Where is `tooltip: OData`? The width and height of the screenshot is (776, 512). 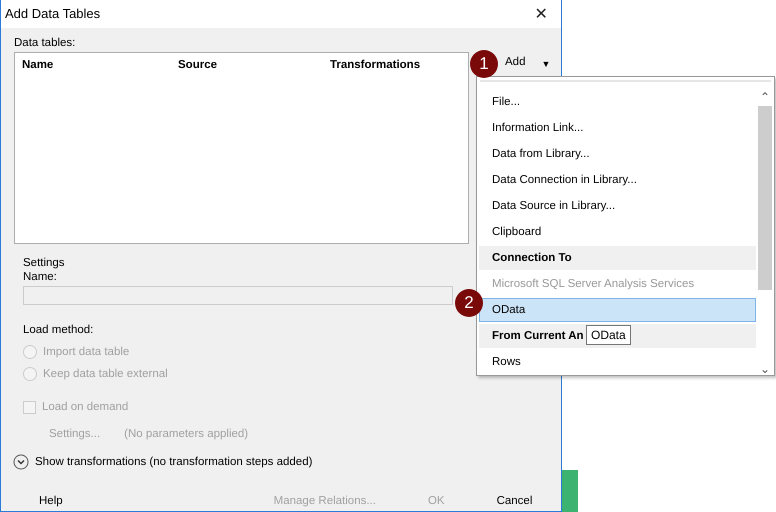 tooltip: OData is located at coordinates (608, 335).